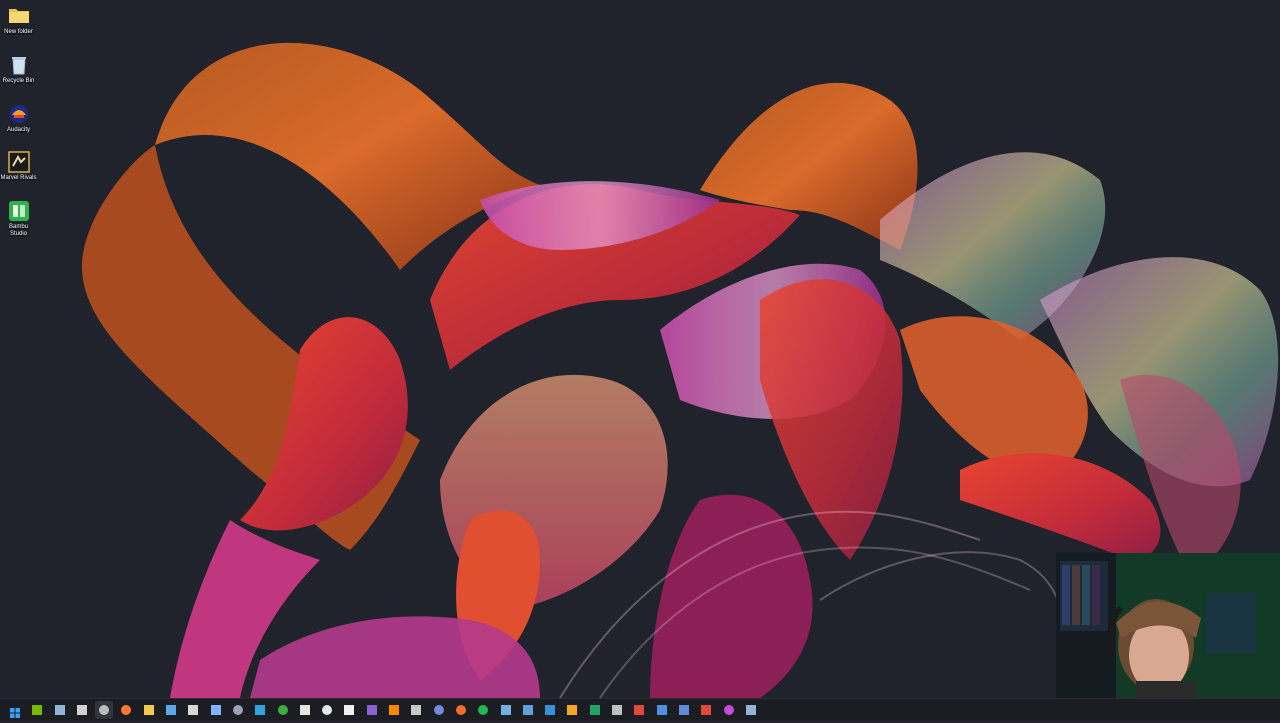 The height and width of the screenshot is (723, 1280). I want to click on desktop-icon-recycle-bin: Recycle Bin, so click(18, 69).